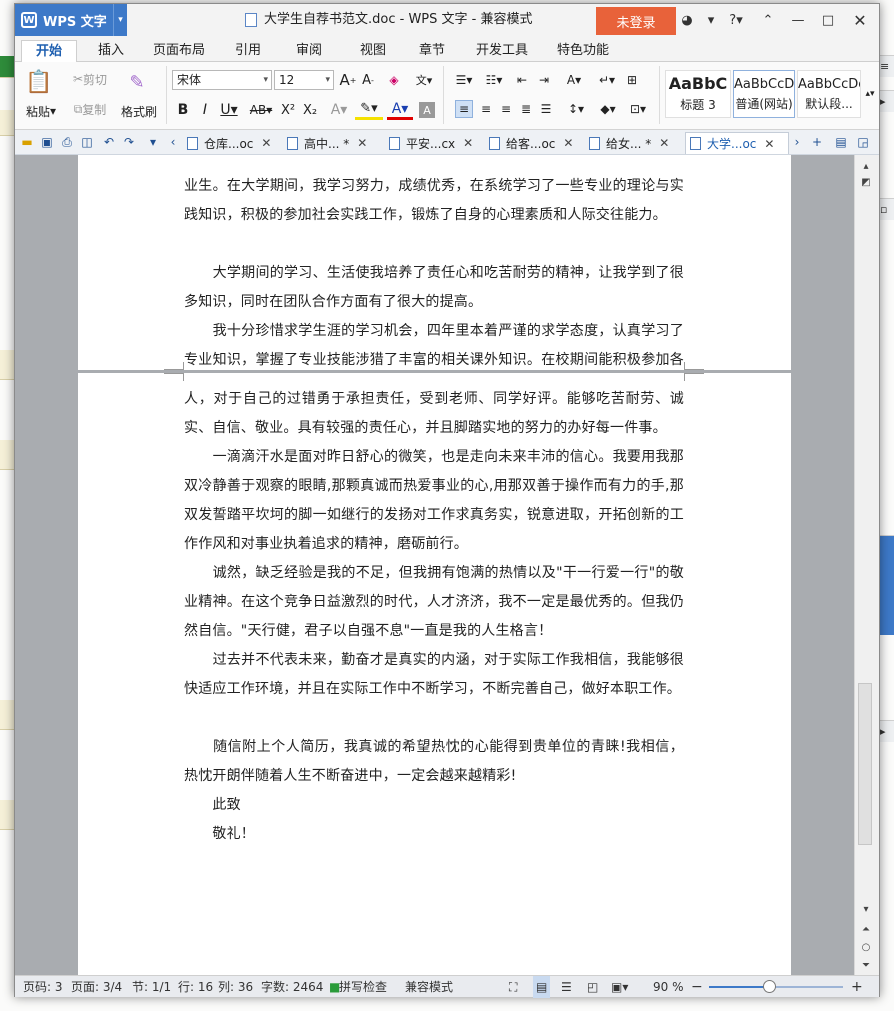 The image size is (894, 1011). What do you see at coordinates (111, 51) in the screenshot?
I see `menu-1: 插入` at bounding box center [111, 51].